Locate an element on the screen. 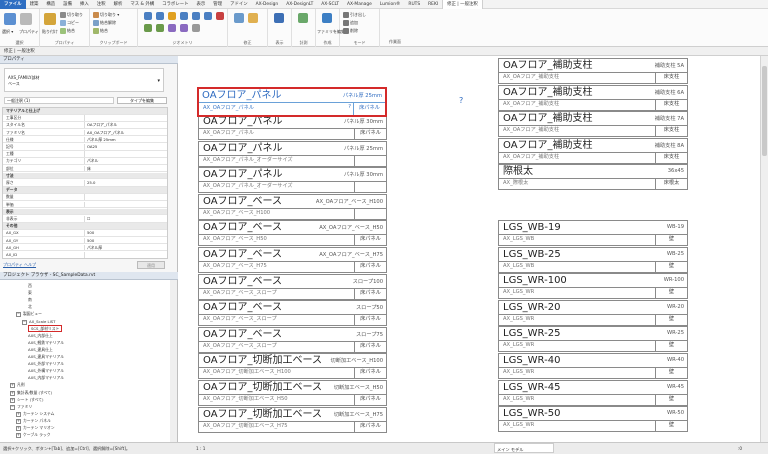 The height and width of the screenshot is (455, 768). menu-item: 注釈 is located at coordinates (101, 4).